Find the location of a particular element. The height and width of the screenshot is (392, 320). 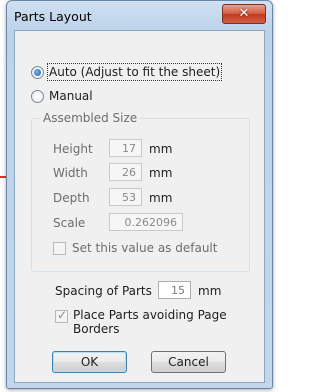

dialog-title: Parts Layout is located at coordinates (53, 16).